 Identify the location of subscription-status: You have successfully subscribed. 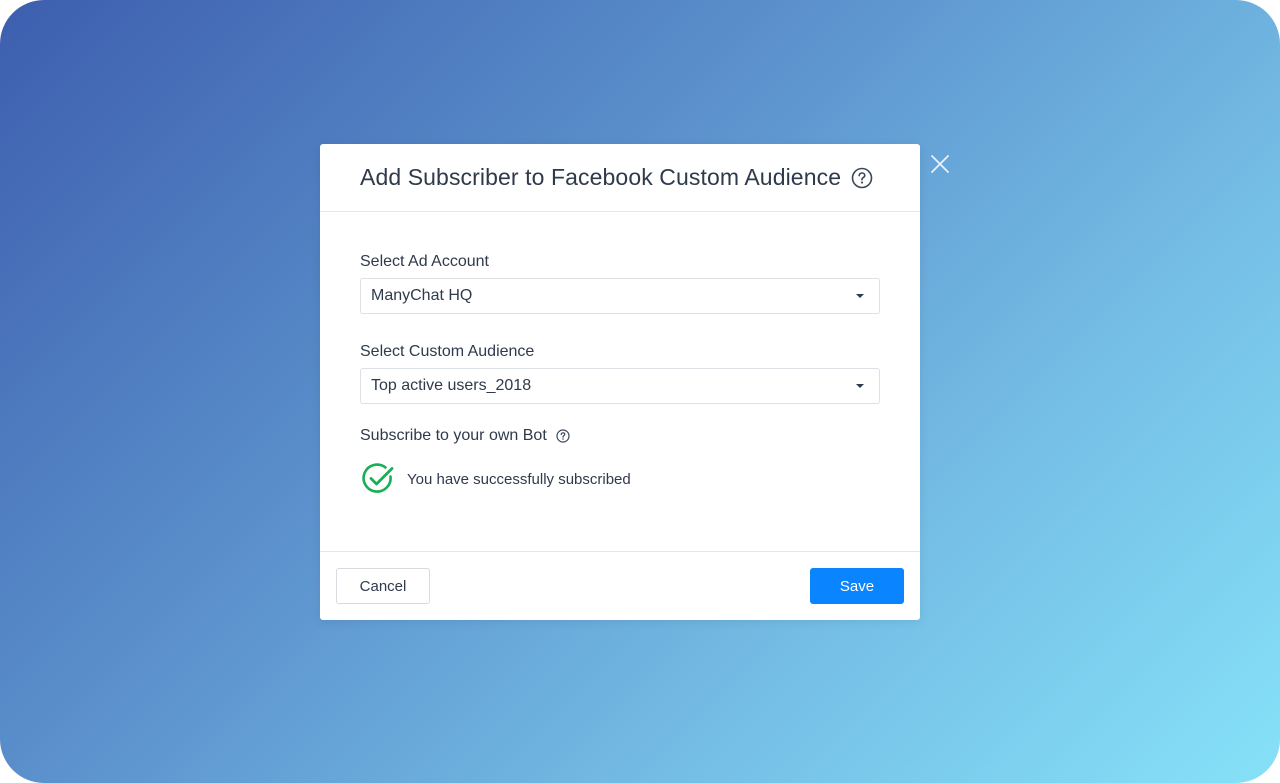
(620, 479).